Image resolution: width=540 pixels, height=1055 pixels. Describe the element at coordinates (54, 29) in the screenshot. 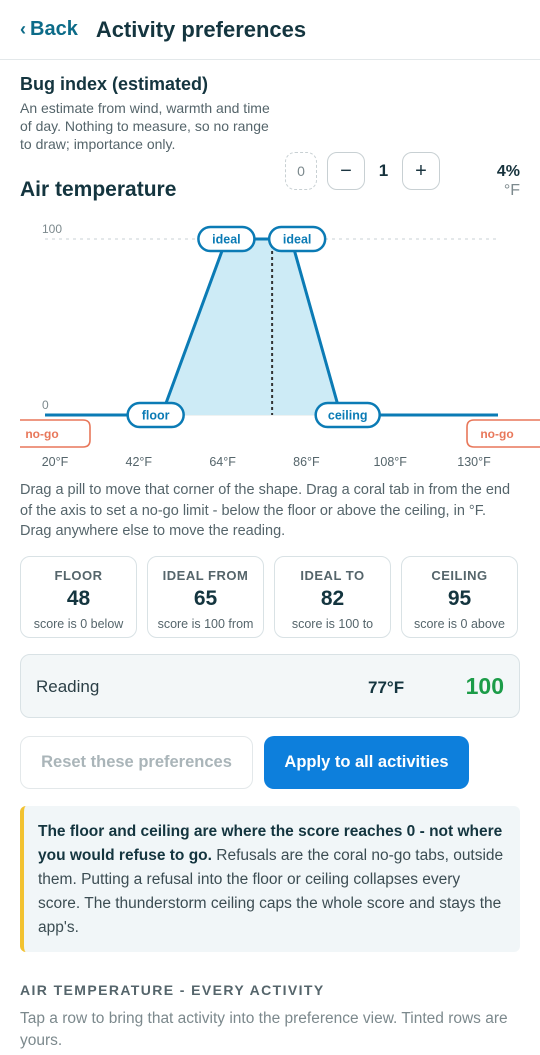

I see `back-label: Back` at that location.